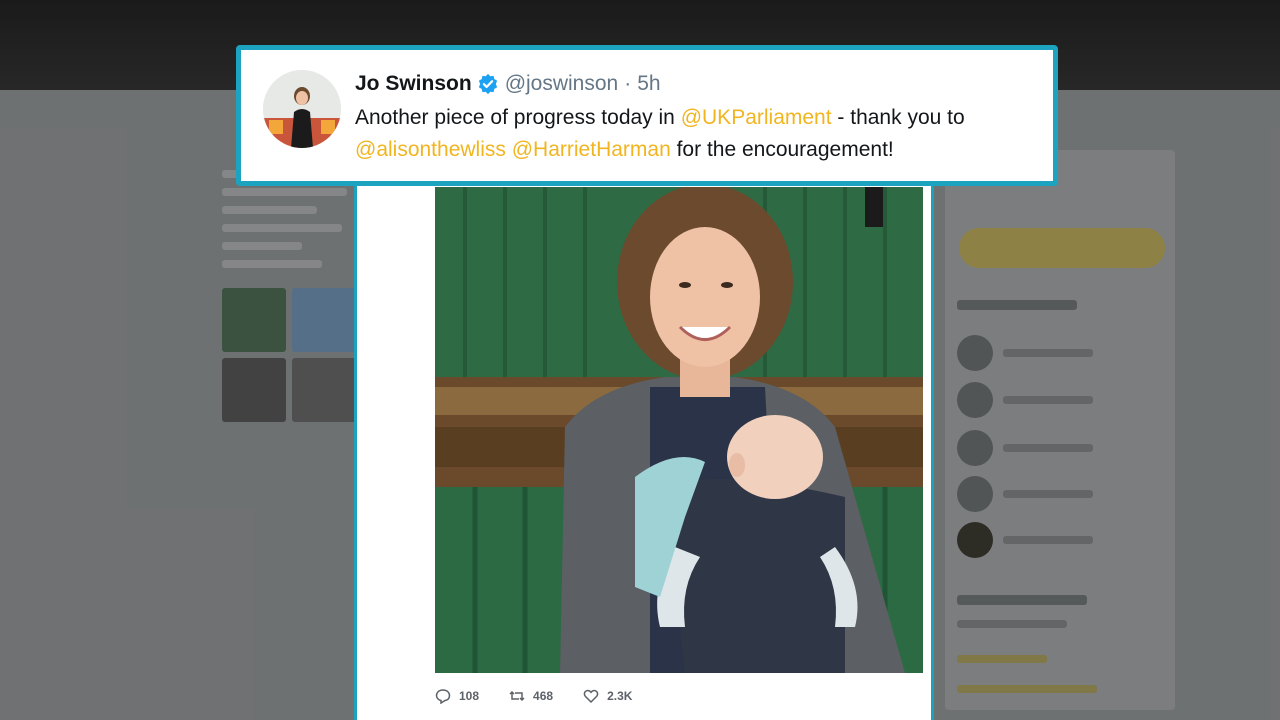  Describe the element at coordinates (648, 84) in the screenshot. I see `tweet-timestamp: 5h` at that location.